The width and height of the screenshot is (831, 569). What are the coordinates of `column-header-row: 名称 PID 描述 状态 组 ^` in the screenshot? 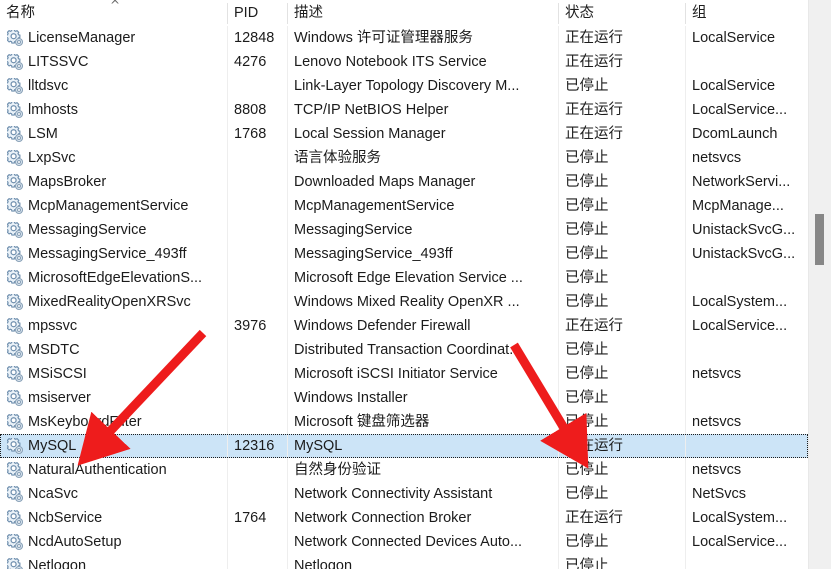 It's located at (404, 13).